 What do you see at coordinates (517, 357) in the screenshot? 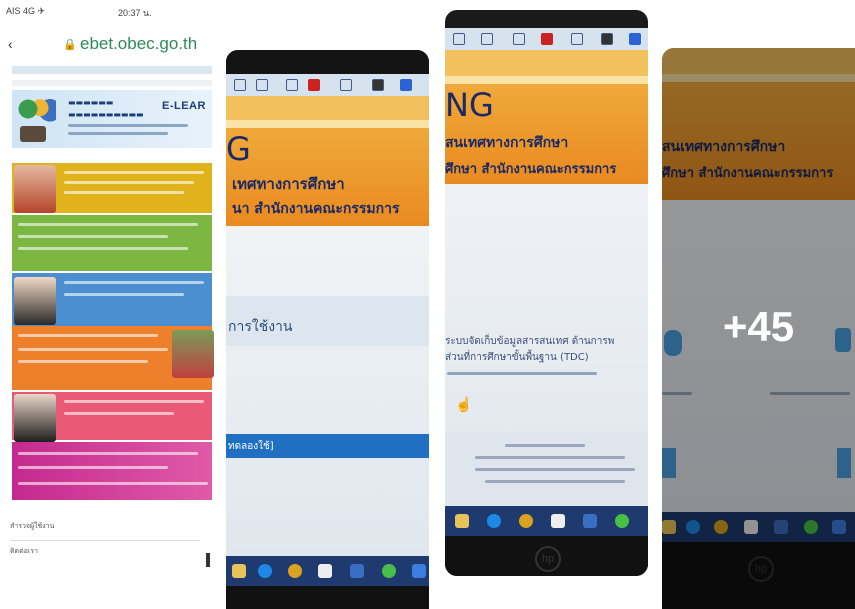
I see `body-text-2: ส่วนที่การศึกษาขั้นพื้นฐาน (TDC)` at bounding box center [517, 357].